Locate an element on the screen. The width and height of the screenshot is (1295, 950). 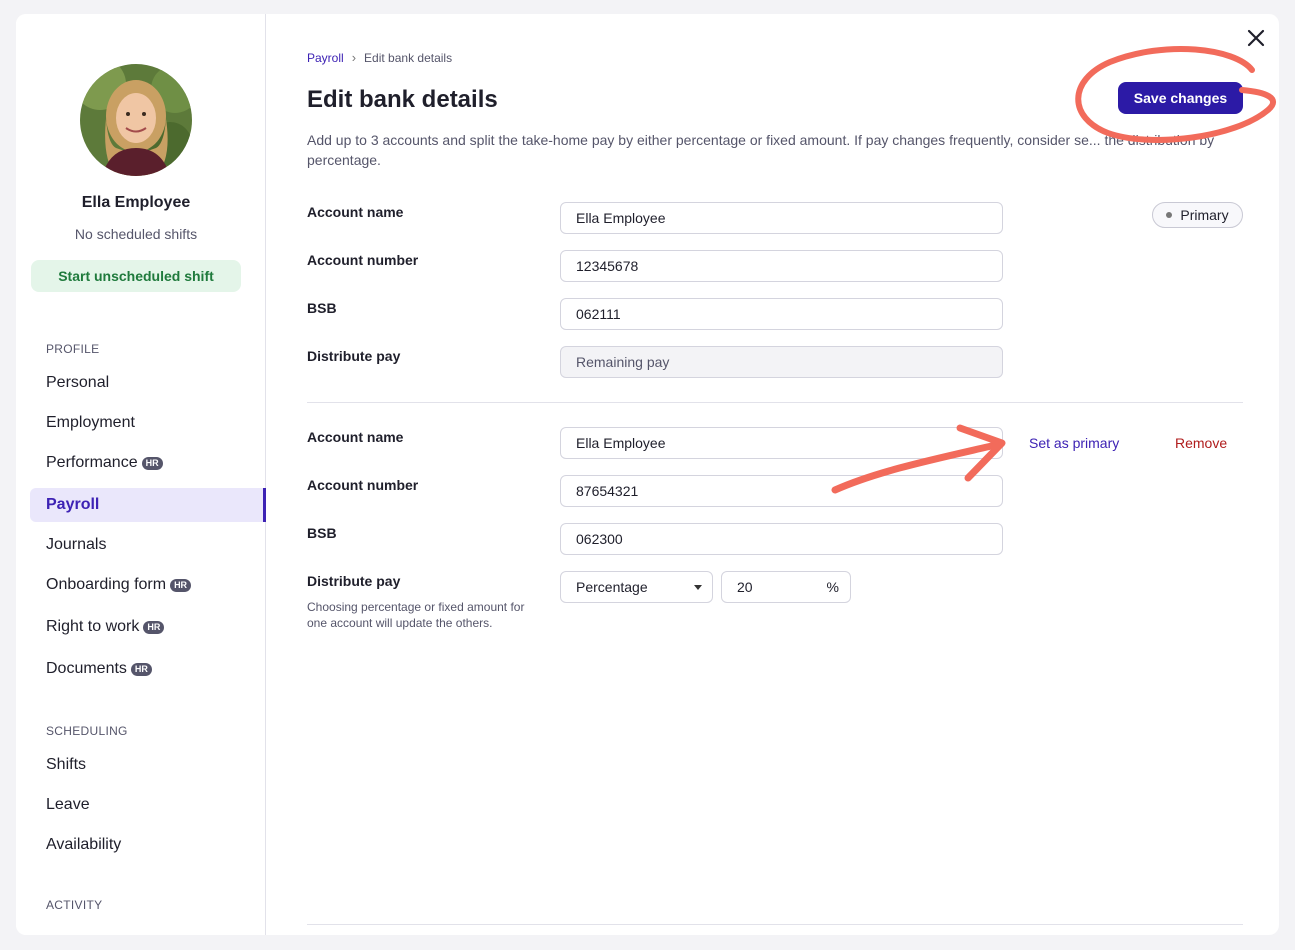
account-2-number-input is located at coordinates (781, 491).